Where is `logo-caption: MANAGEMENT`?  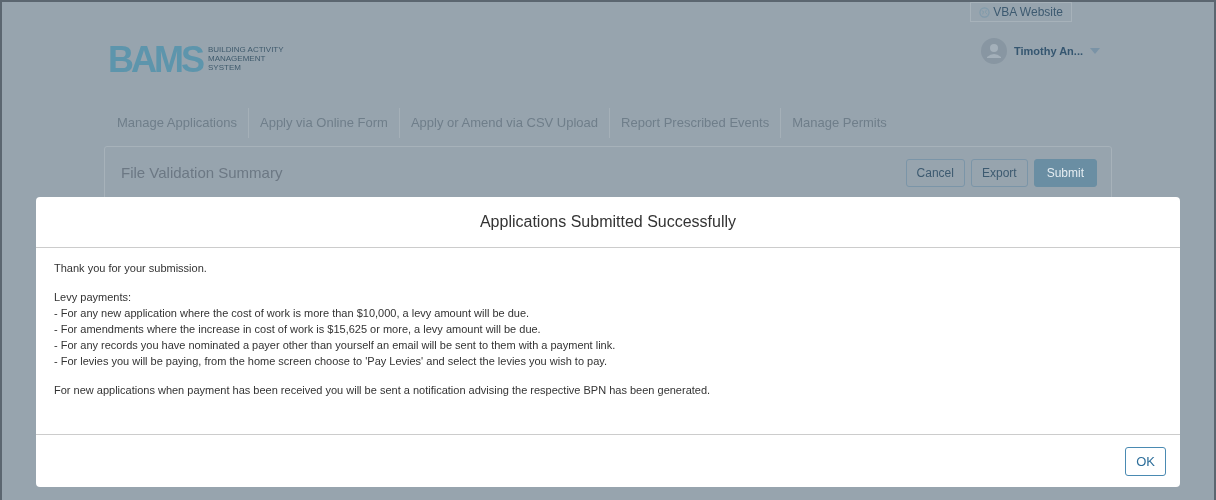 logo-caption: MANAGEMENT is located at coordinates (237, 58).